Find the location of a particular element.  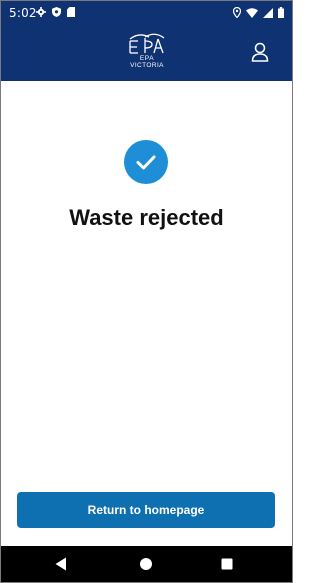

logo-text-epa: EPA is located at coordinates (147, 58).